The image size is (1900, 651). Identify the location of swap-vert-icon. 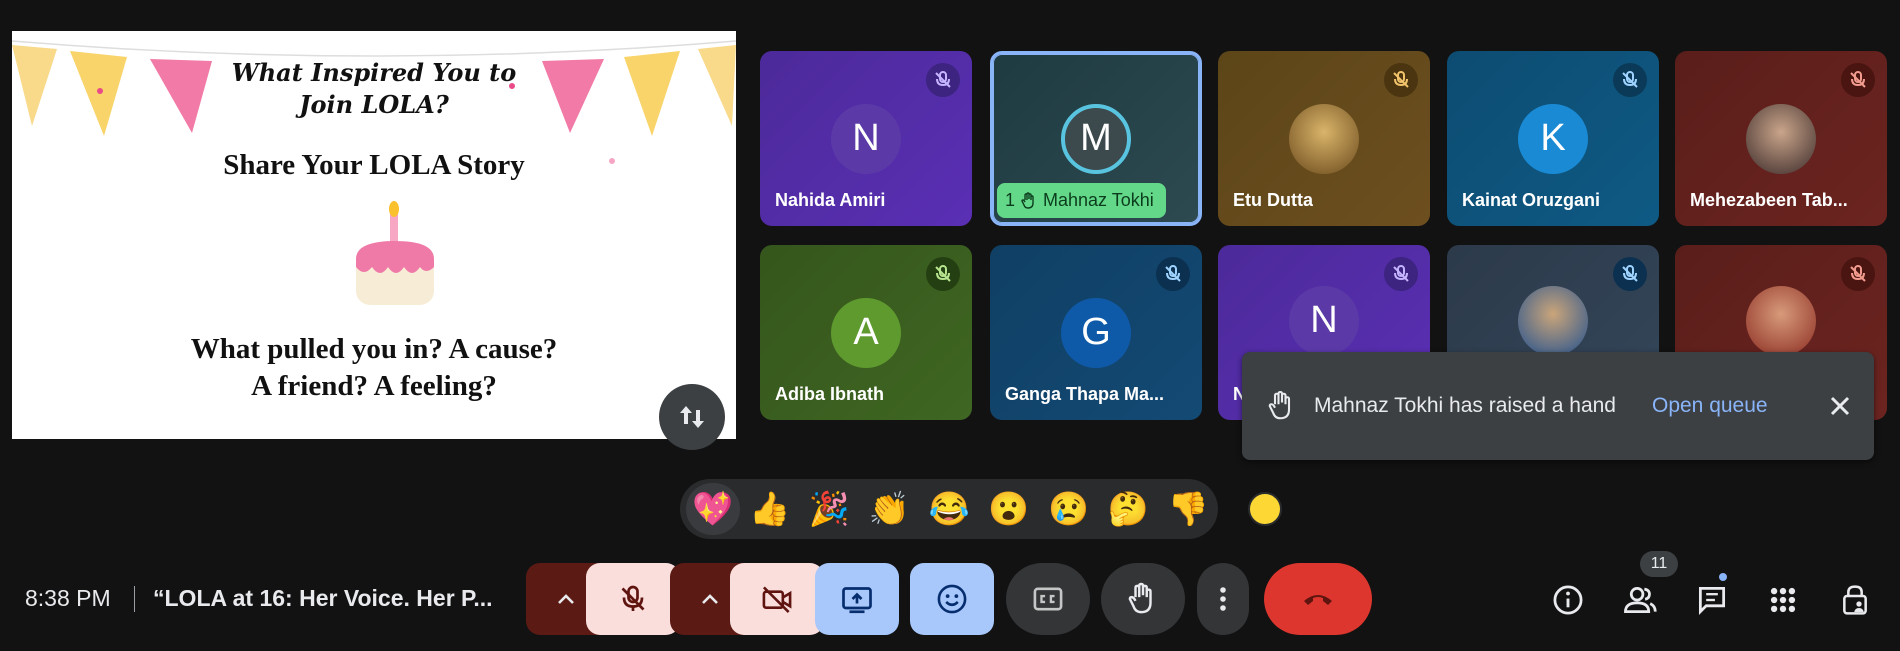
(692, 417).